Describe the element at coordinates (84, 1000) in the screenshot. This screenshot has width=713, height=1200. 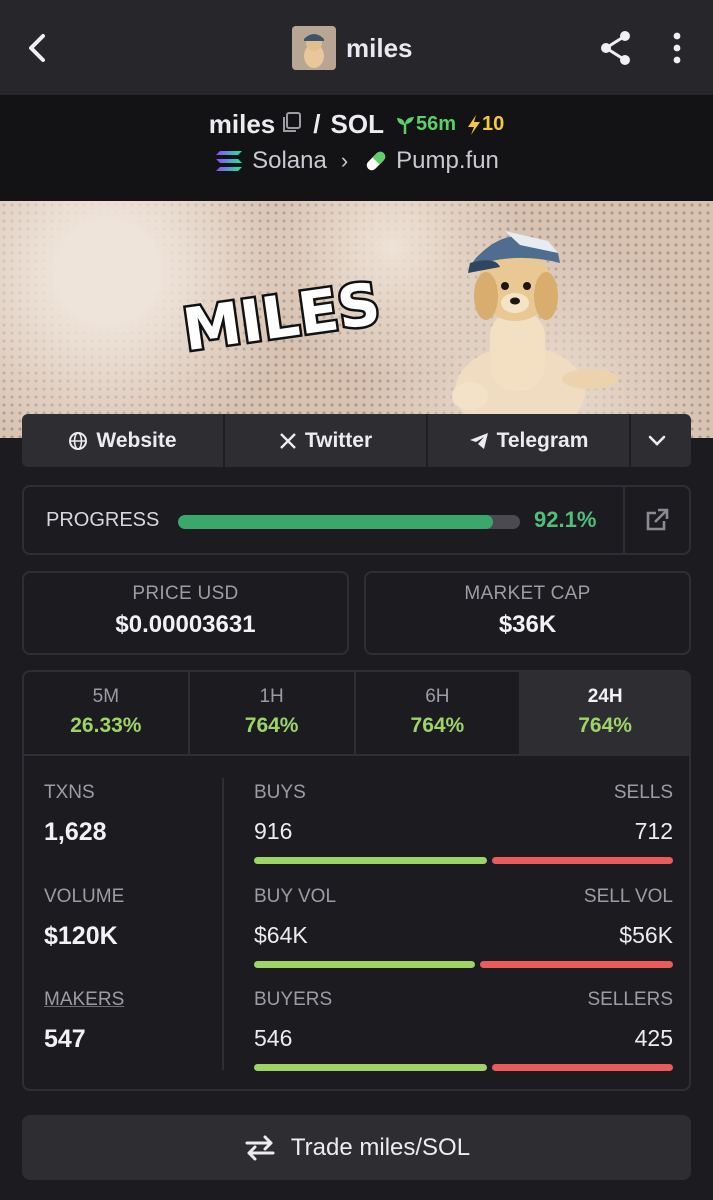
I see `makers-label: MAKERS` at that location.